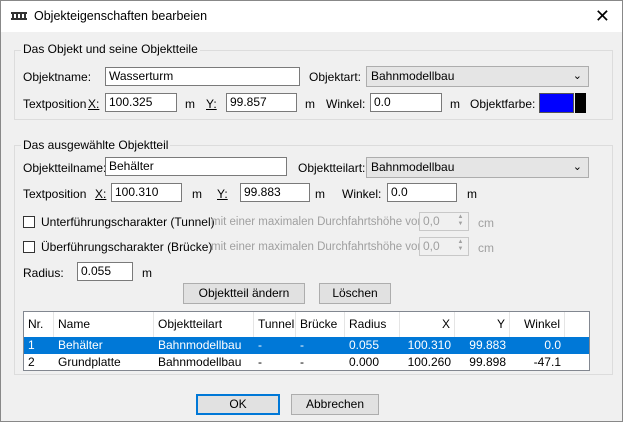  Describe the element at coordinates (39, 324) in the screenshot. I see `column-header: Nr.` at that location.